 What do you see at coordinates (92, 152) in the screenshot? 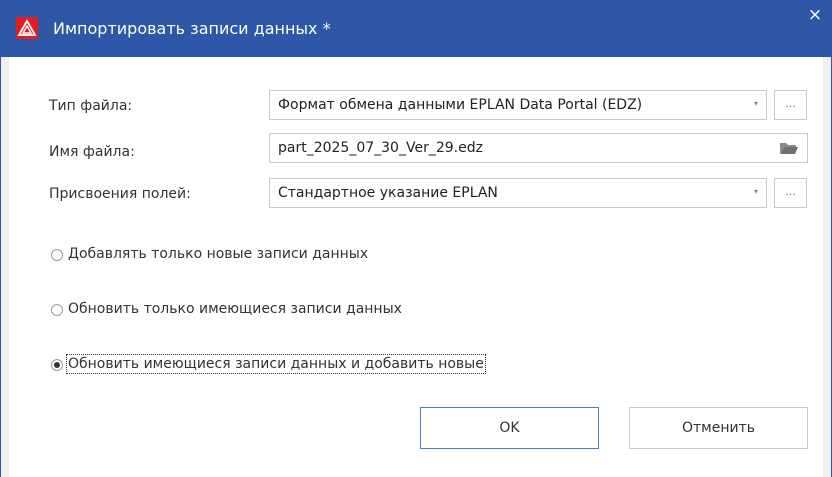
I see `file-name-label: Имя файла:` at bounding box center [92, 152].